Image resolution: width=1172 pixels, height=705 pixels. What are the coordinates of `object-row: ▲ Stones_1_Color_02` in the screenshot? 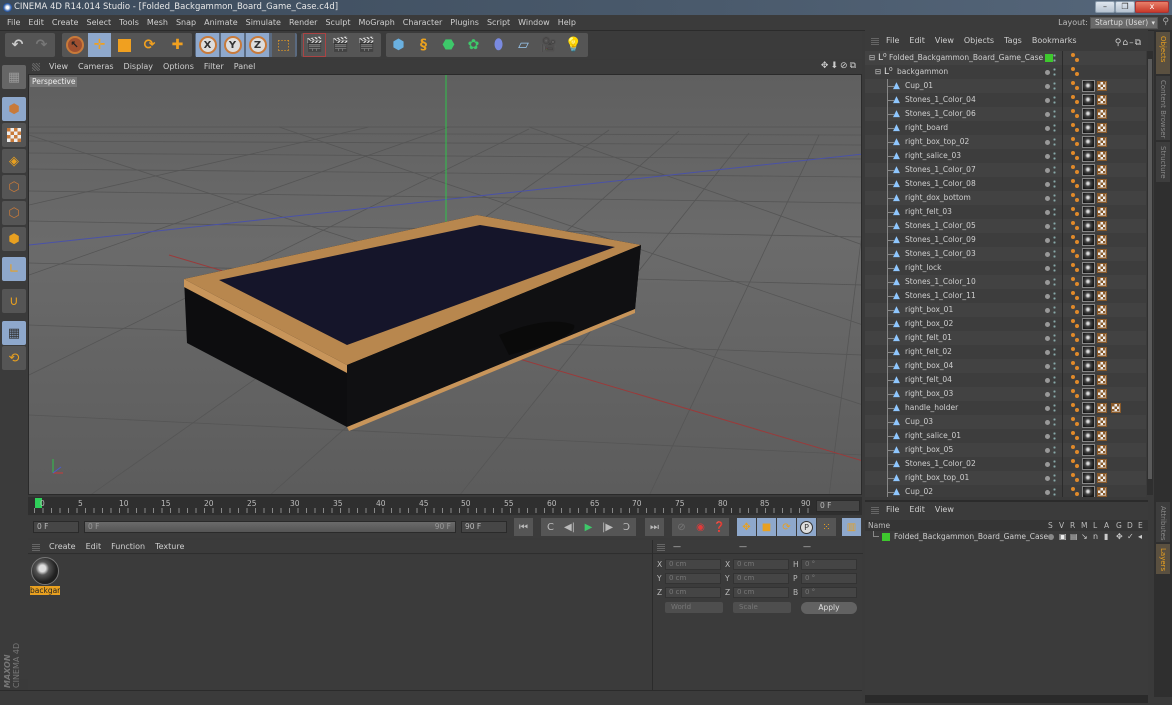 It's located at (1005, 464).